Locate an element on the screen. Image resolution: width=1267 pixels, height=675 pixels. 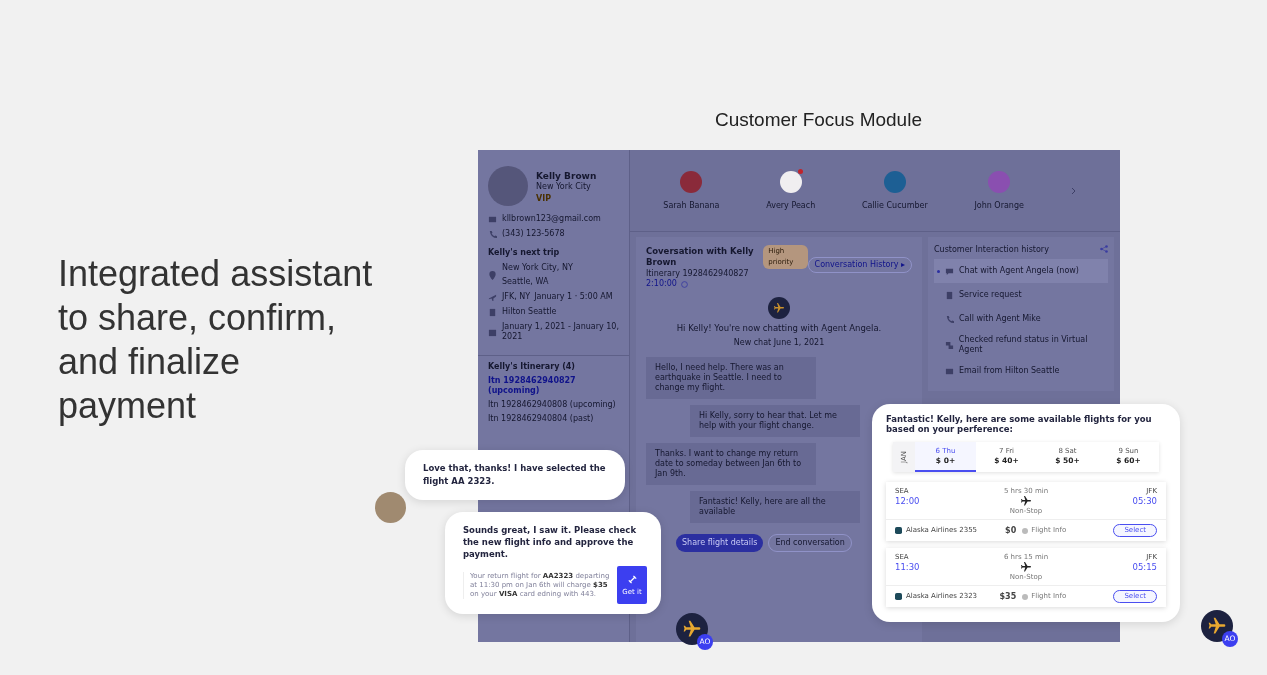
card-title: Fantastic! Kelly, here are some available flights for you based on your perference: is located at coordinates (1019, 424).